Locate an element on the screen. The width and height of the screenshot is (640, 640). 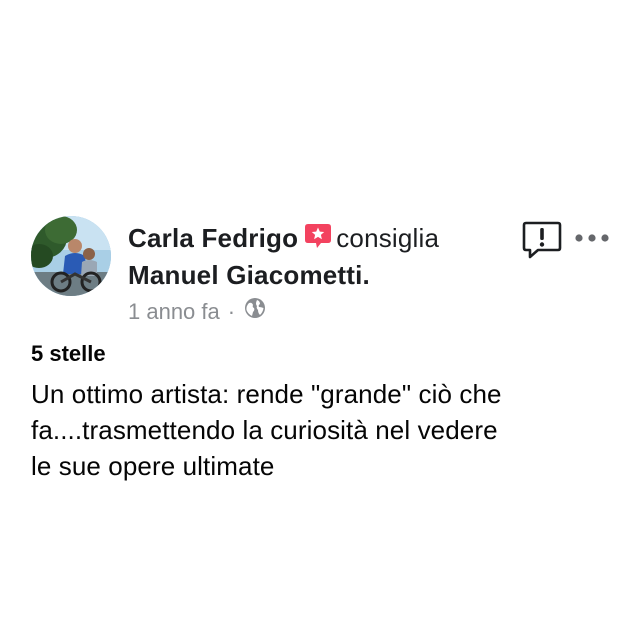
globe-icon is located at coordinates (255, 311).